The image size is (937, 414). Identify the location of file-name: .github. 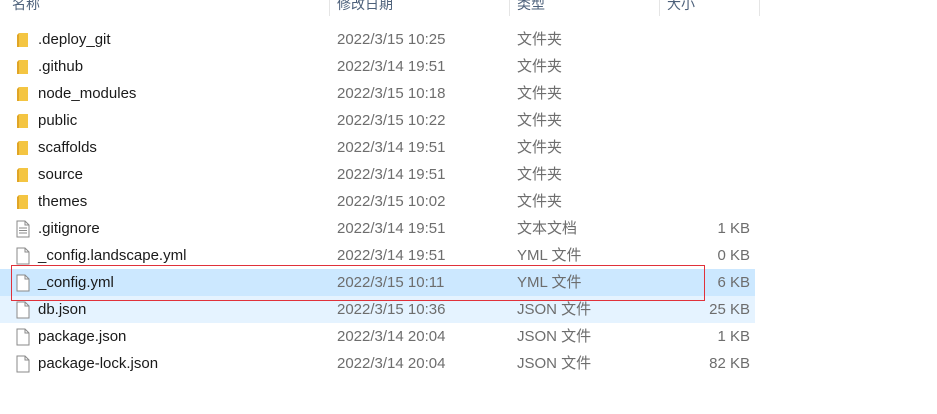
(61, 66).